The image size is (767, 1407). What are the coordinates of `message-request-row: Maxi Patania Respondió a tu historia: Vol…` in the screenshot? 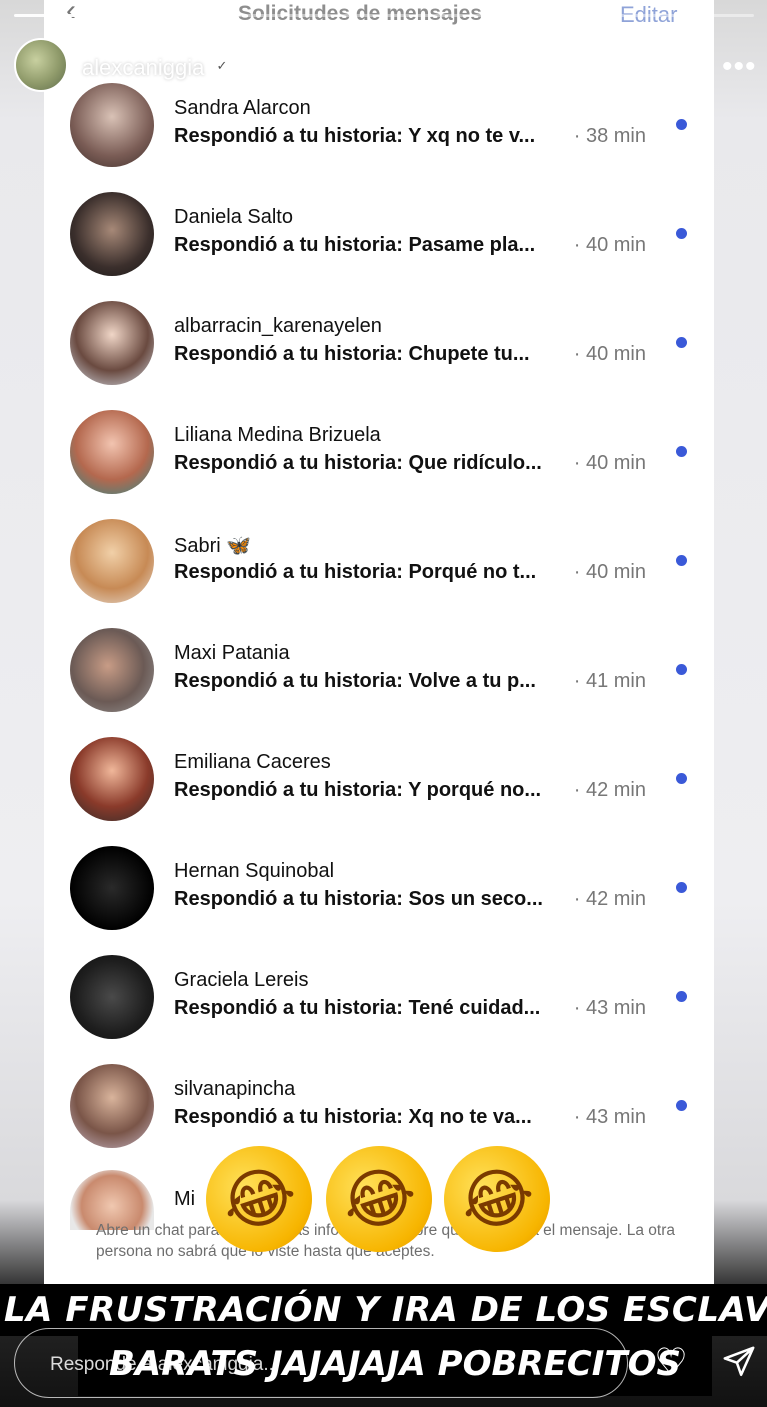 It's located at (385, 673).